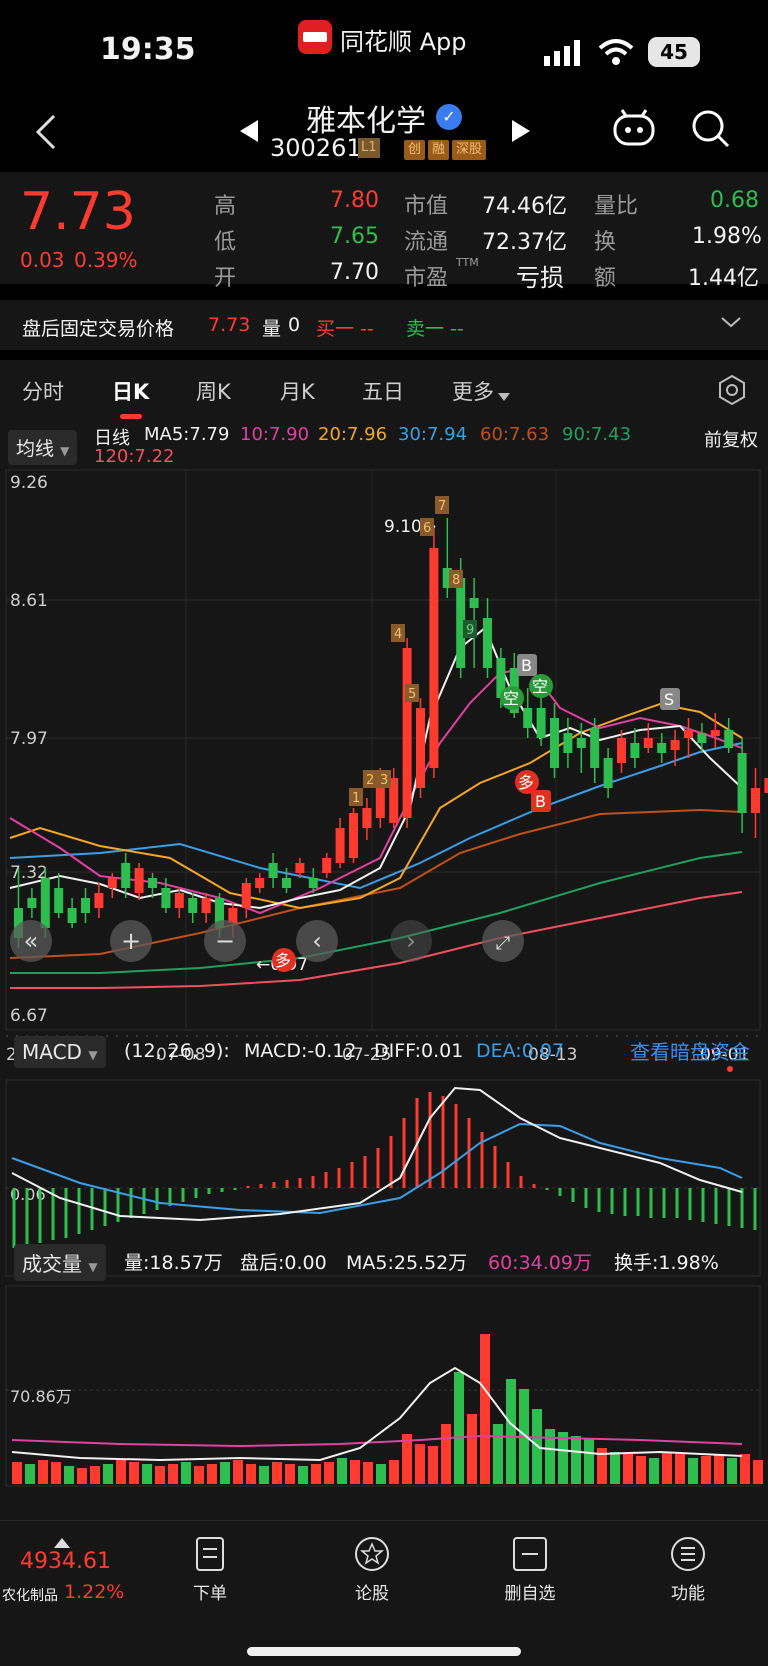 The width and height of the screenshot is (768, 1666). Describe the element at coordinates (731, 324) in the screenshot. I see `chevron-down-icon` at that location.